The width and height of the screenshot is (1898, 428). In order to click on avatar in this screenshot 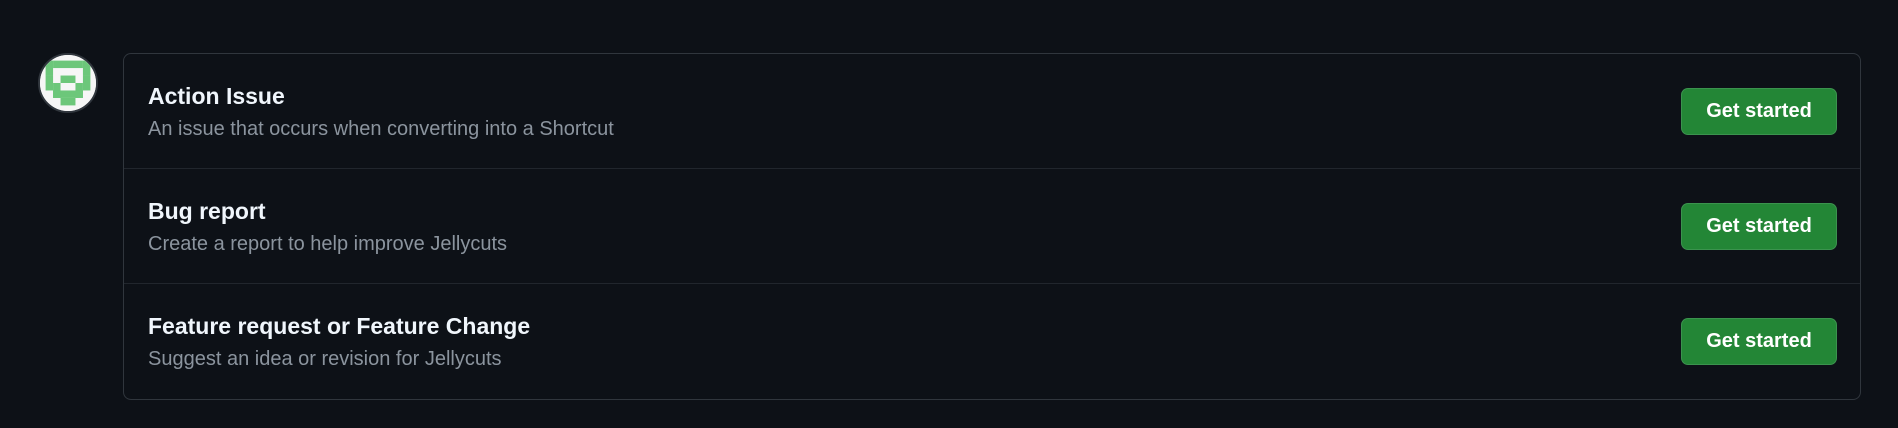, I will do `click(68, 83)`.